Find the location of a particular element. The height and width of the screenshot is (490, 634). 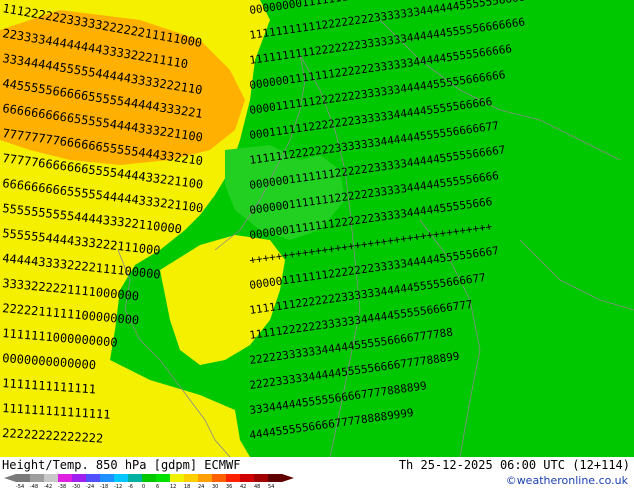

colorbar-tick-label: 24 is located at coordinates (201, 487).